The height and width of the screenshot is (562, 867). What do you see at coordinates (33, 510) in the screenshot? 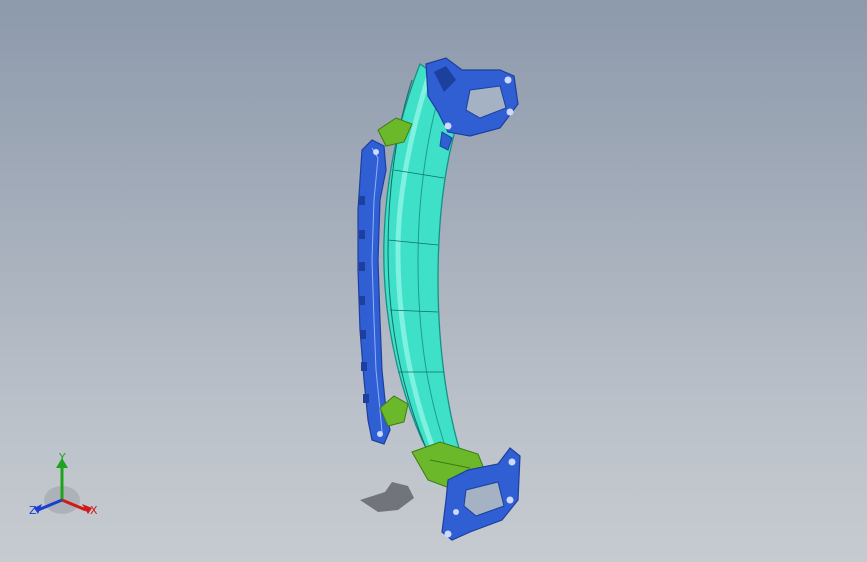
I see `triad-z-label: Z` at bounding box center [33, 510].